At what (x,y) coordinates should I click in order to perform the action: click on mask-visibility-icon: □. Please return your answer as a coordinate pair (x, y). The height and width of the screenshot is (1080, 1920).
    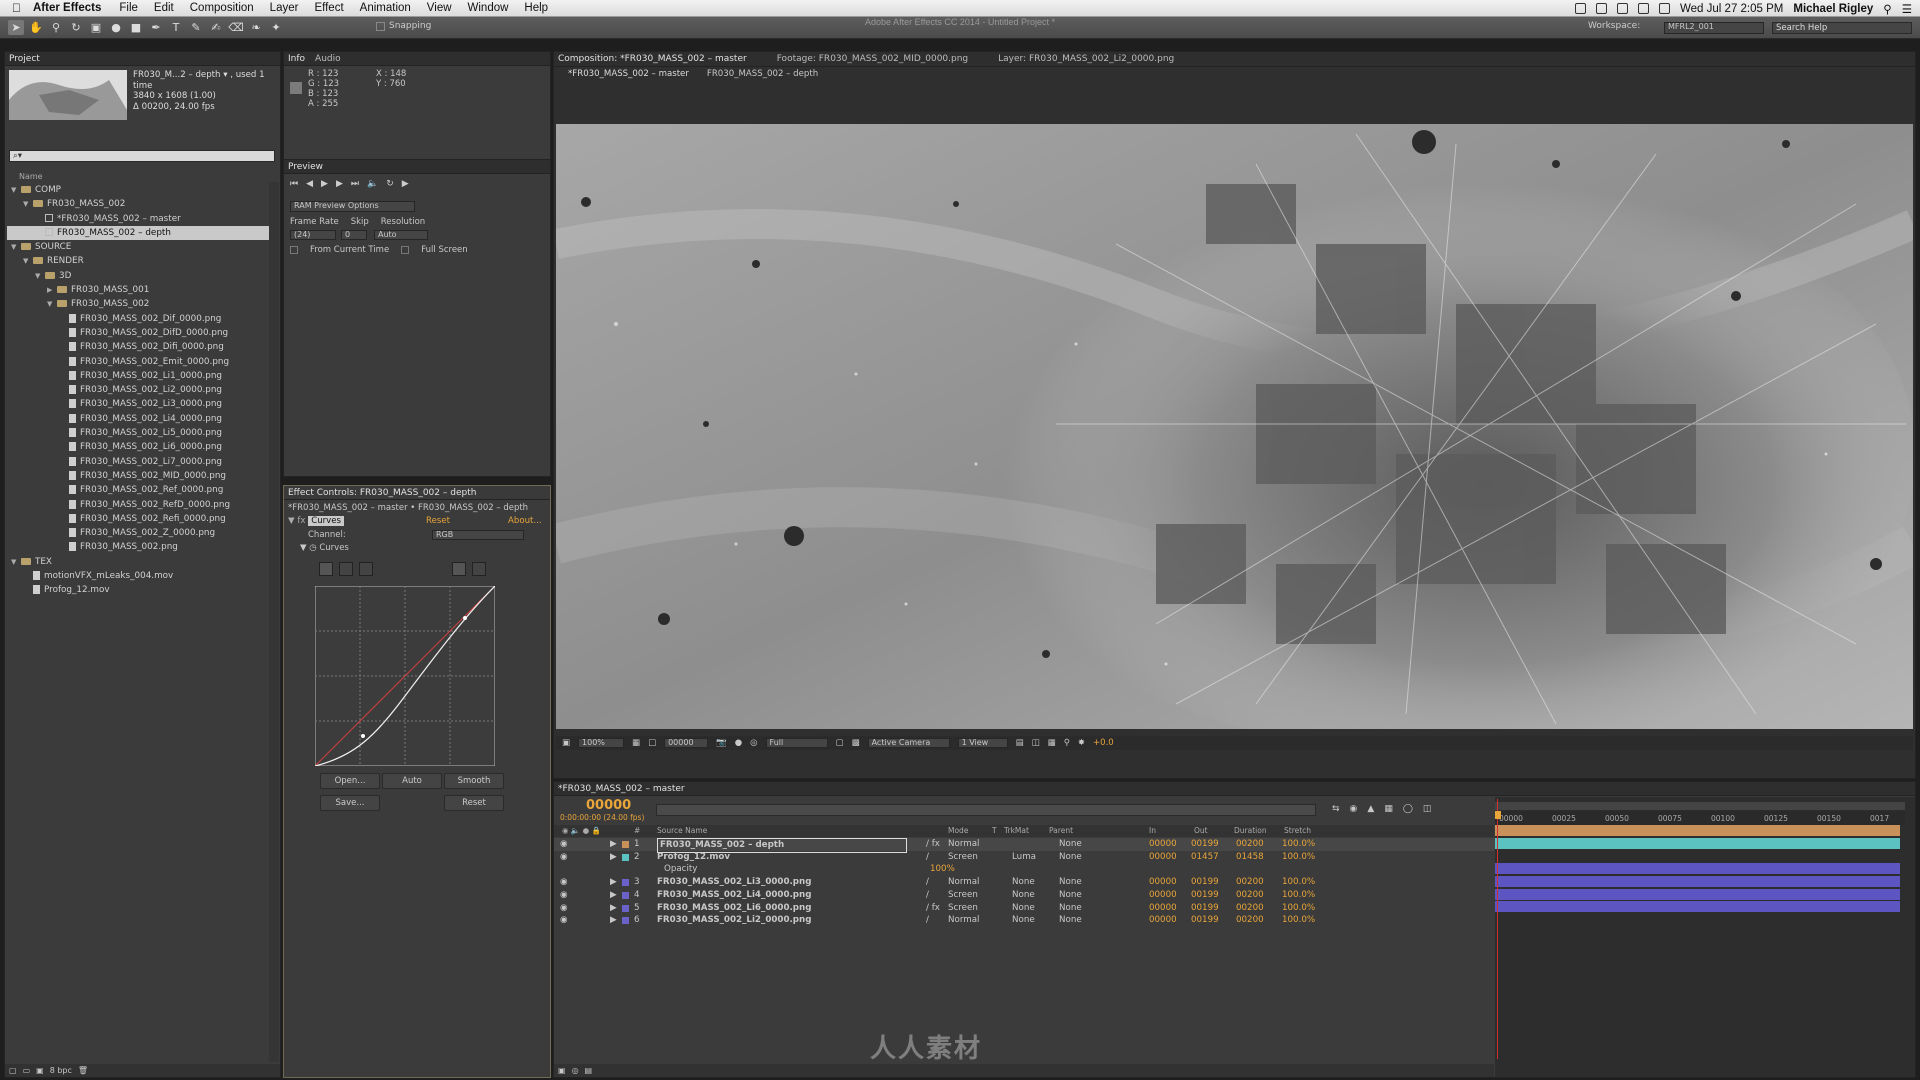
    Looking at the image, I should click on (652, 743).